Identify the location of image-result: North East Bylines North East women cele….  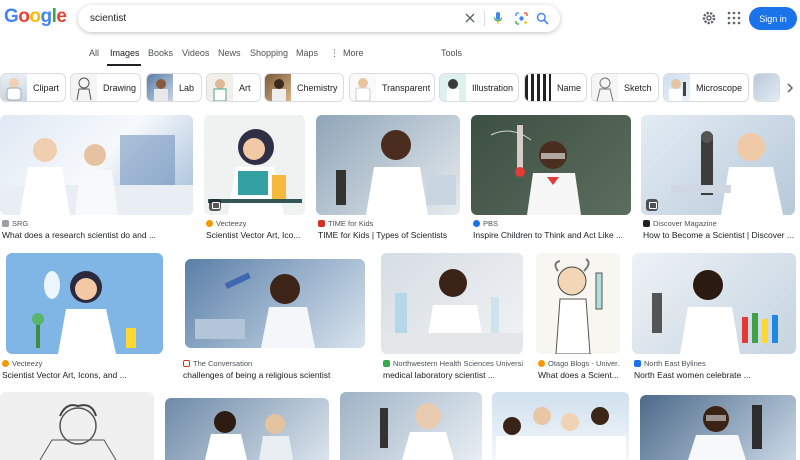
(714, 318).